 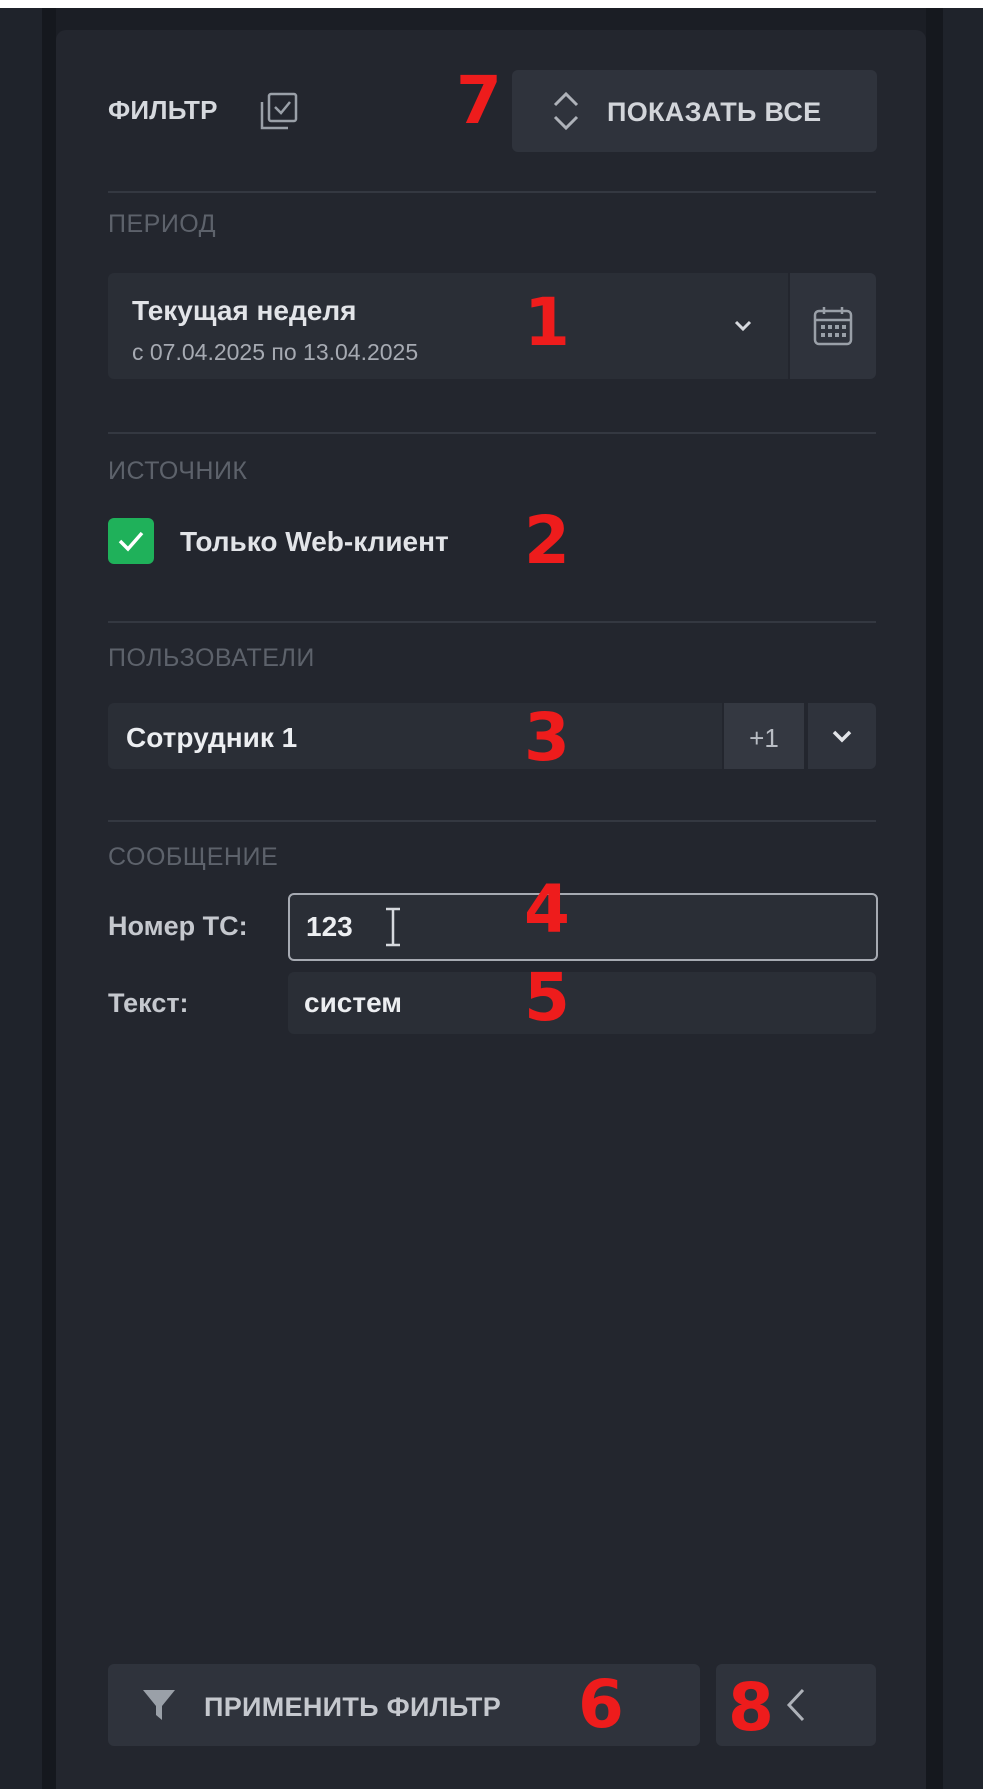 I want to click on show-all-button: ПОКАЗАТЬ ВСЕ, so click(x=694, y=111).